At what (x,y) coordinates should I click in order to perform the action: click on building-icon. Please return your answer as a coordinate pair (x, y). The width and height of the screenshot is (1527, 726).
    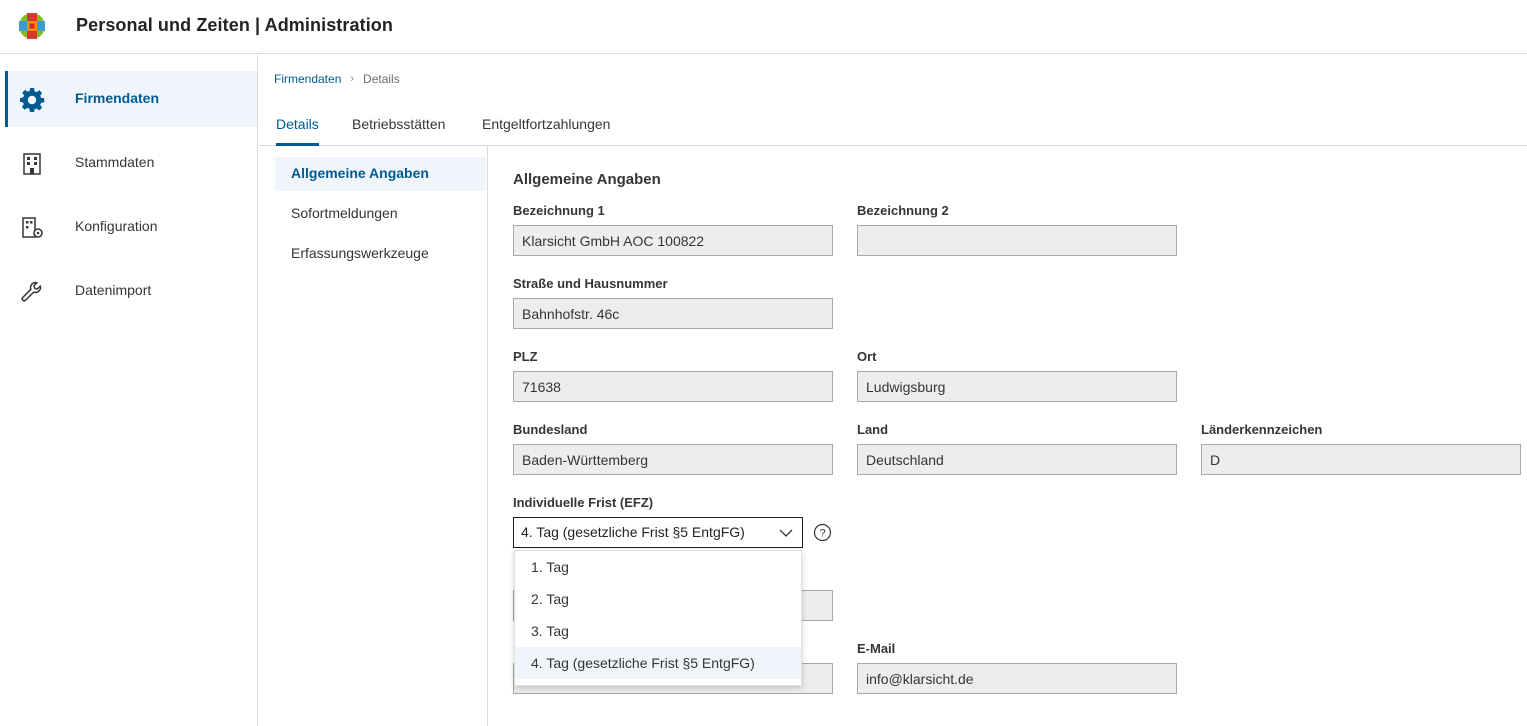
    Looking at the image, I should click on (32, 164).